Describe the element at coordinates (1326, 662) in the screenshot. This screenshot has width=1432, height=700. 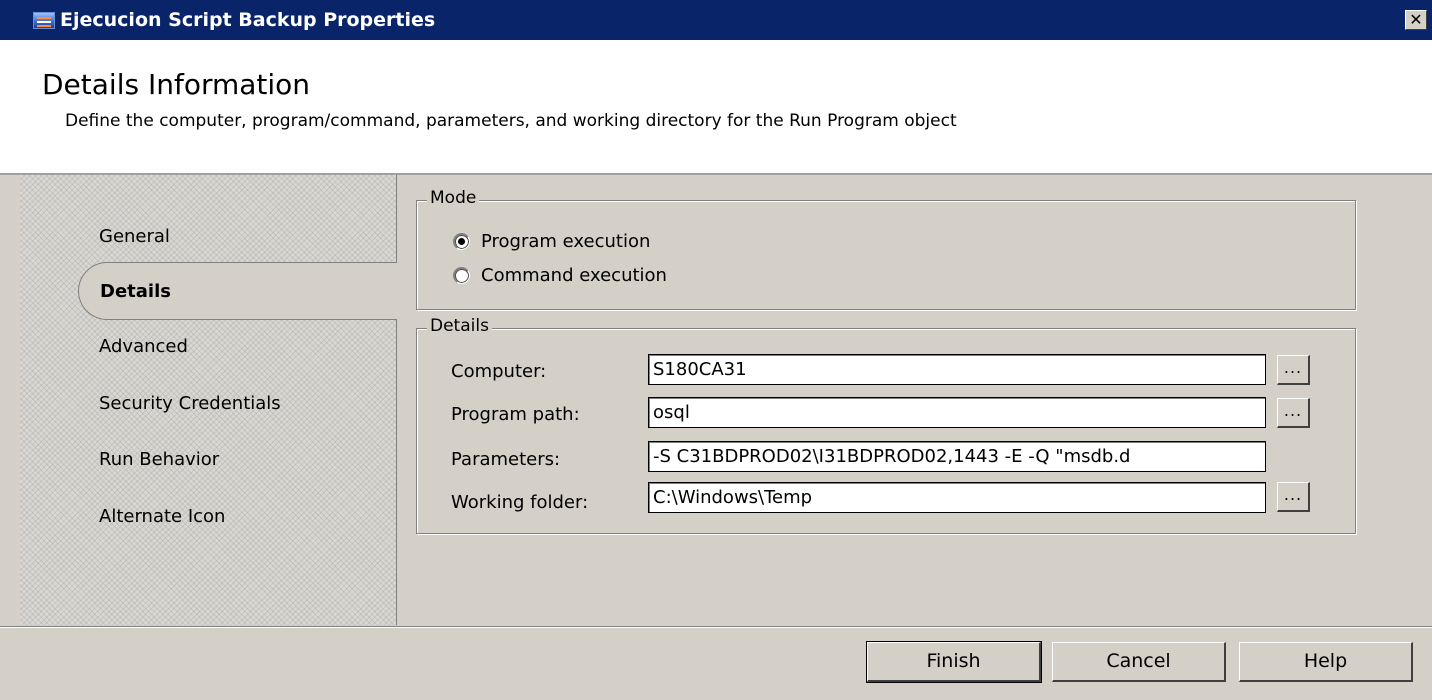
I see `help-button: Help` at that location.